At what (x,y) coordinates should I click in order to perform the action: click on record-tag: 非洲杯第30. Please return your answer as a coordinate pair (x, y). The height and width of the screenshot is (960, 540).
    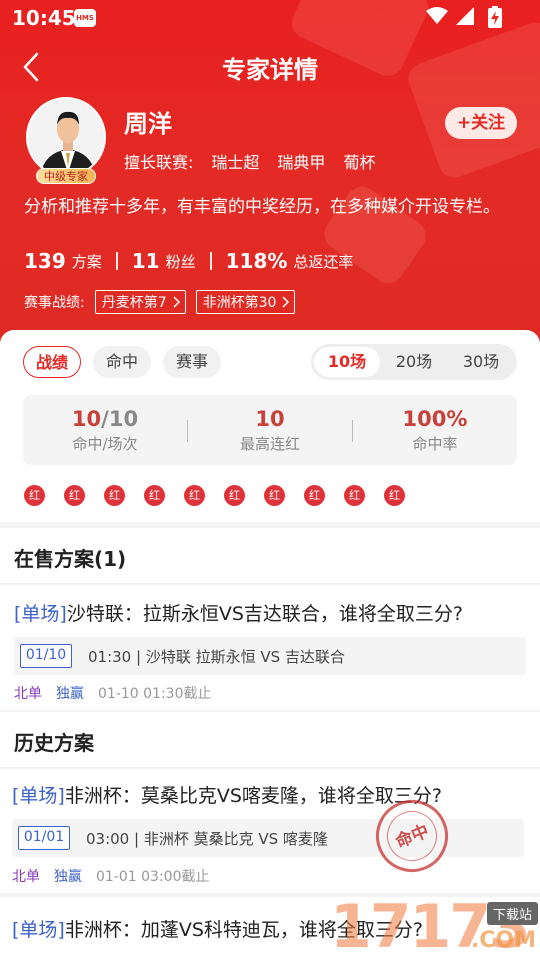
    Looking at the image, I should click on (245, 302).